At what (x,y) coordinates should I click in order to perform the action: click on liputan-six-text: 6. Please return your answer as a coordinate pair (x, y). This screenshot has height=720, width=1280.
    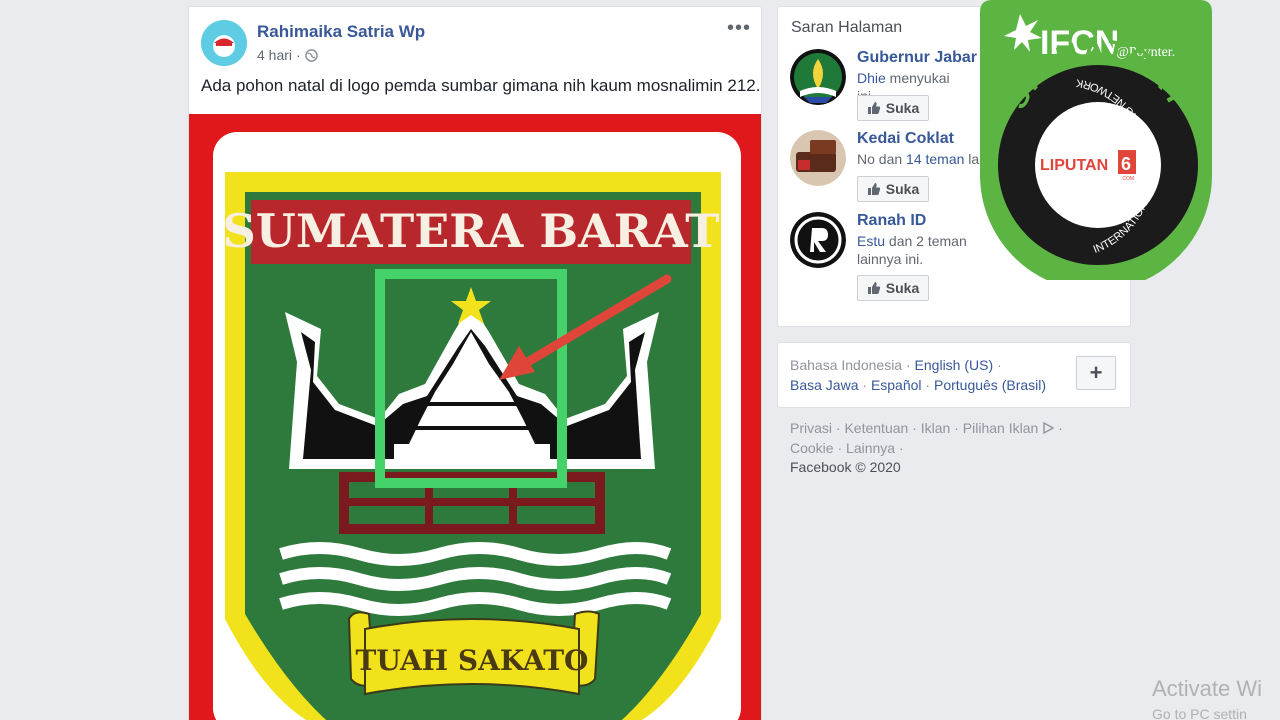
    Looking at the image, I should click on (1126, 164).